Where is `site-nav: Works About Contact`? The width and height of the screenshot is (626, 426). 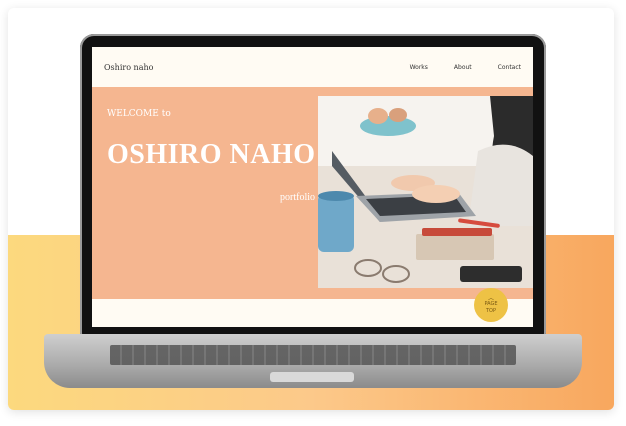 site-nav: Works About Contact is located at coordinates (465, 67).